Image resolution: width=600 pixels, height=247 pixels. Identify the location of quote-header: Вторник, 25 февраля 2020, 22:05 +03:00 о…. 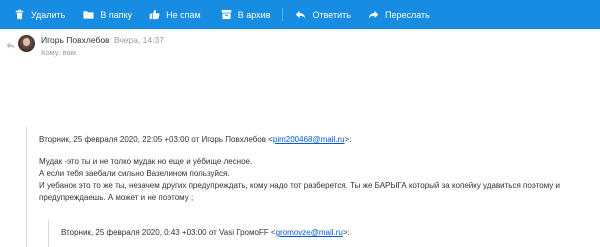
(195, 140).